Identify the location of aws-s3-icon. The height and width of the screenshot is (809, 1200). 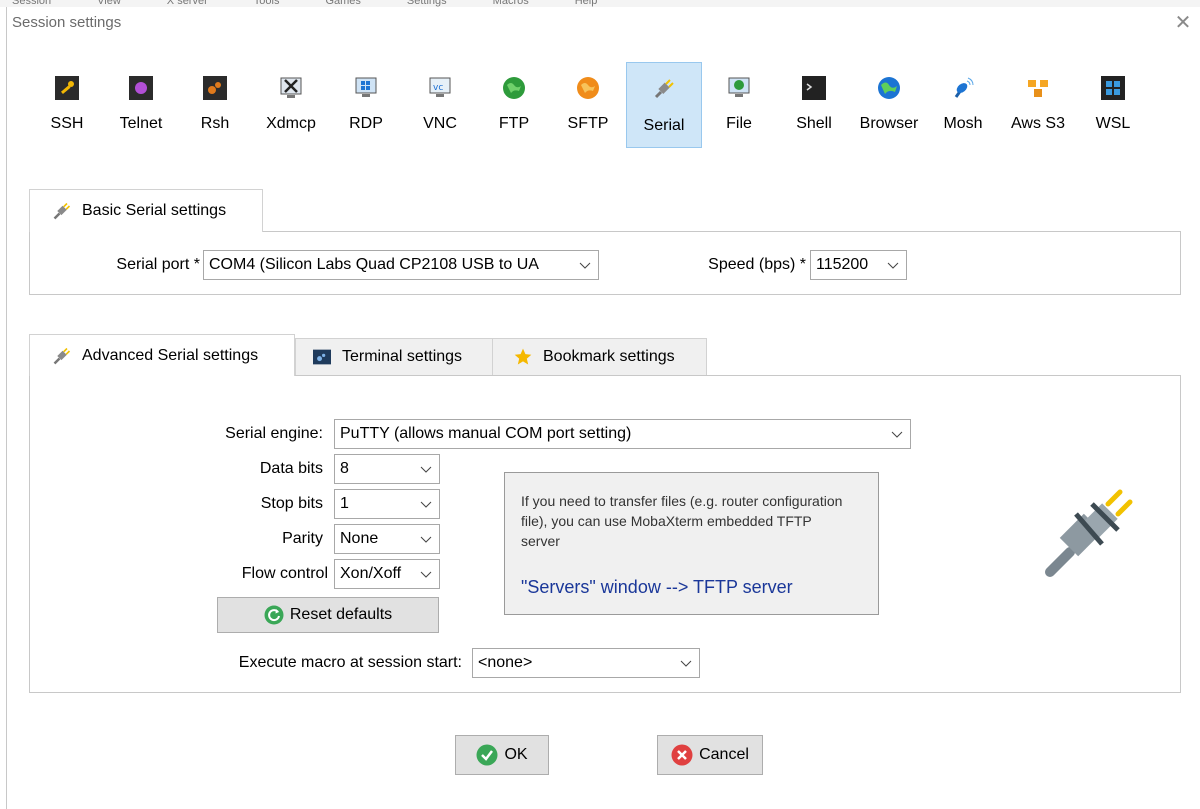
(1038, 88).